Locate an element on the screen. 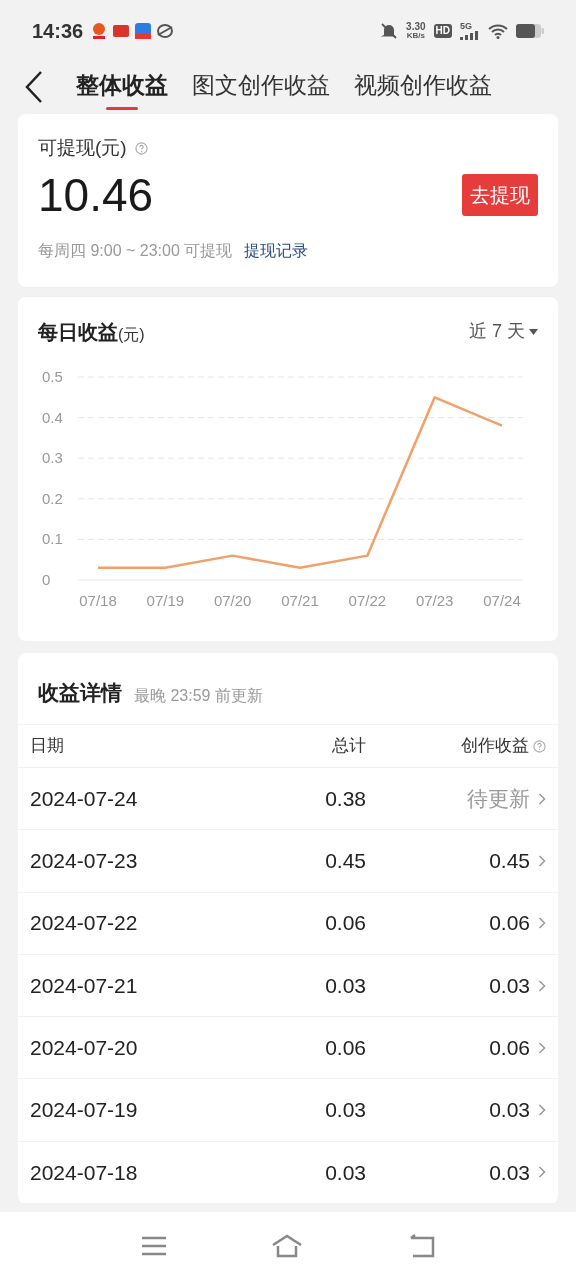 The width and height of the screenshot is (576, 1280). network-speed-unit: KB/s is located at coordinates (415, 36).